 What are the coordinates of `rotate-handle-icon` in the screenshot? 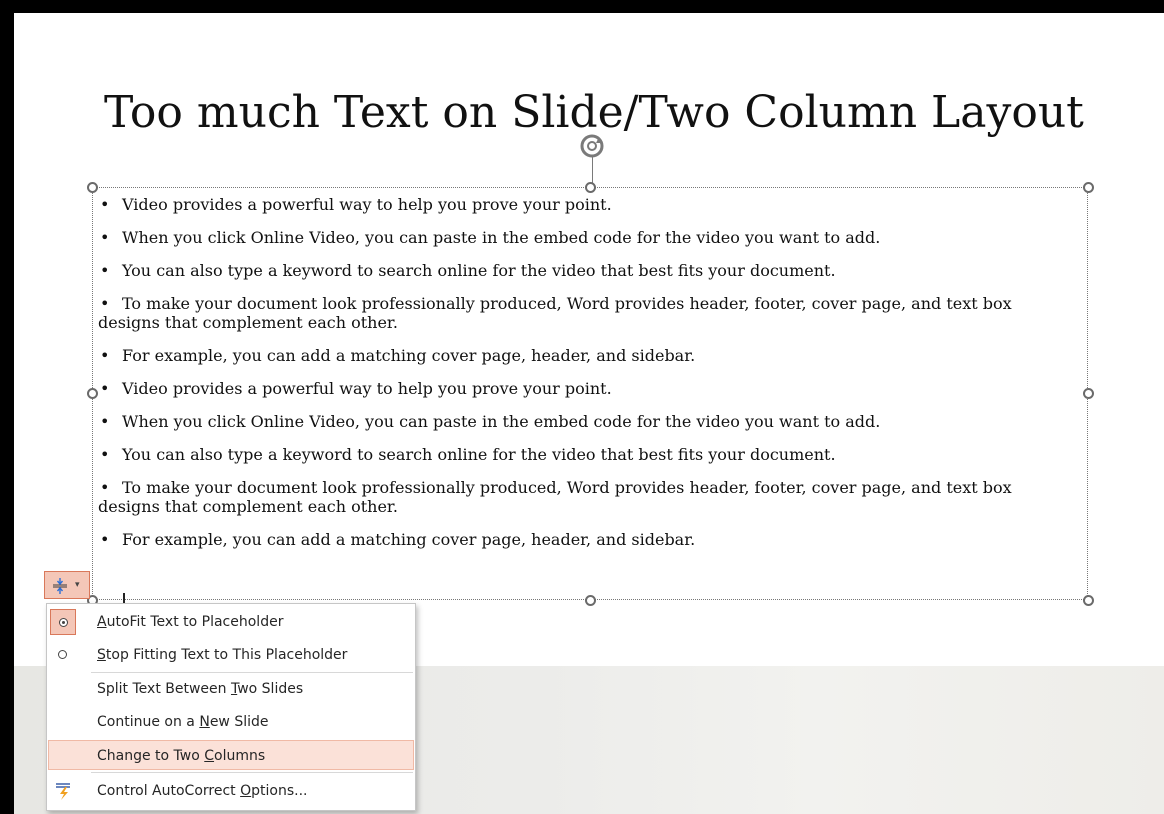 It's located at (592, 146).